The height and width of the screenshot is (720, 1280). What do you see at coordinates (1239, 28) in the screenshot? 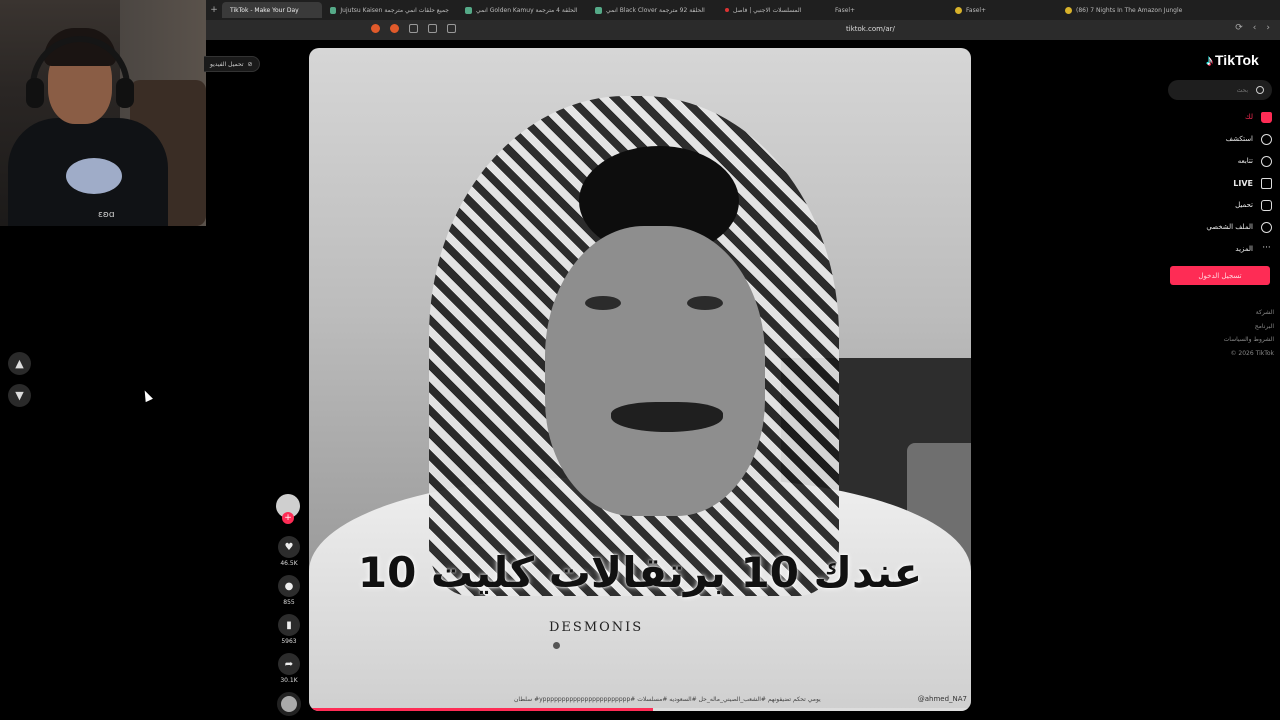
I see `reload-icon: ⟳` at bounding box center [1239, 28].